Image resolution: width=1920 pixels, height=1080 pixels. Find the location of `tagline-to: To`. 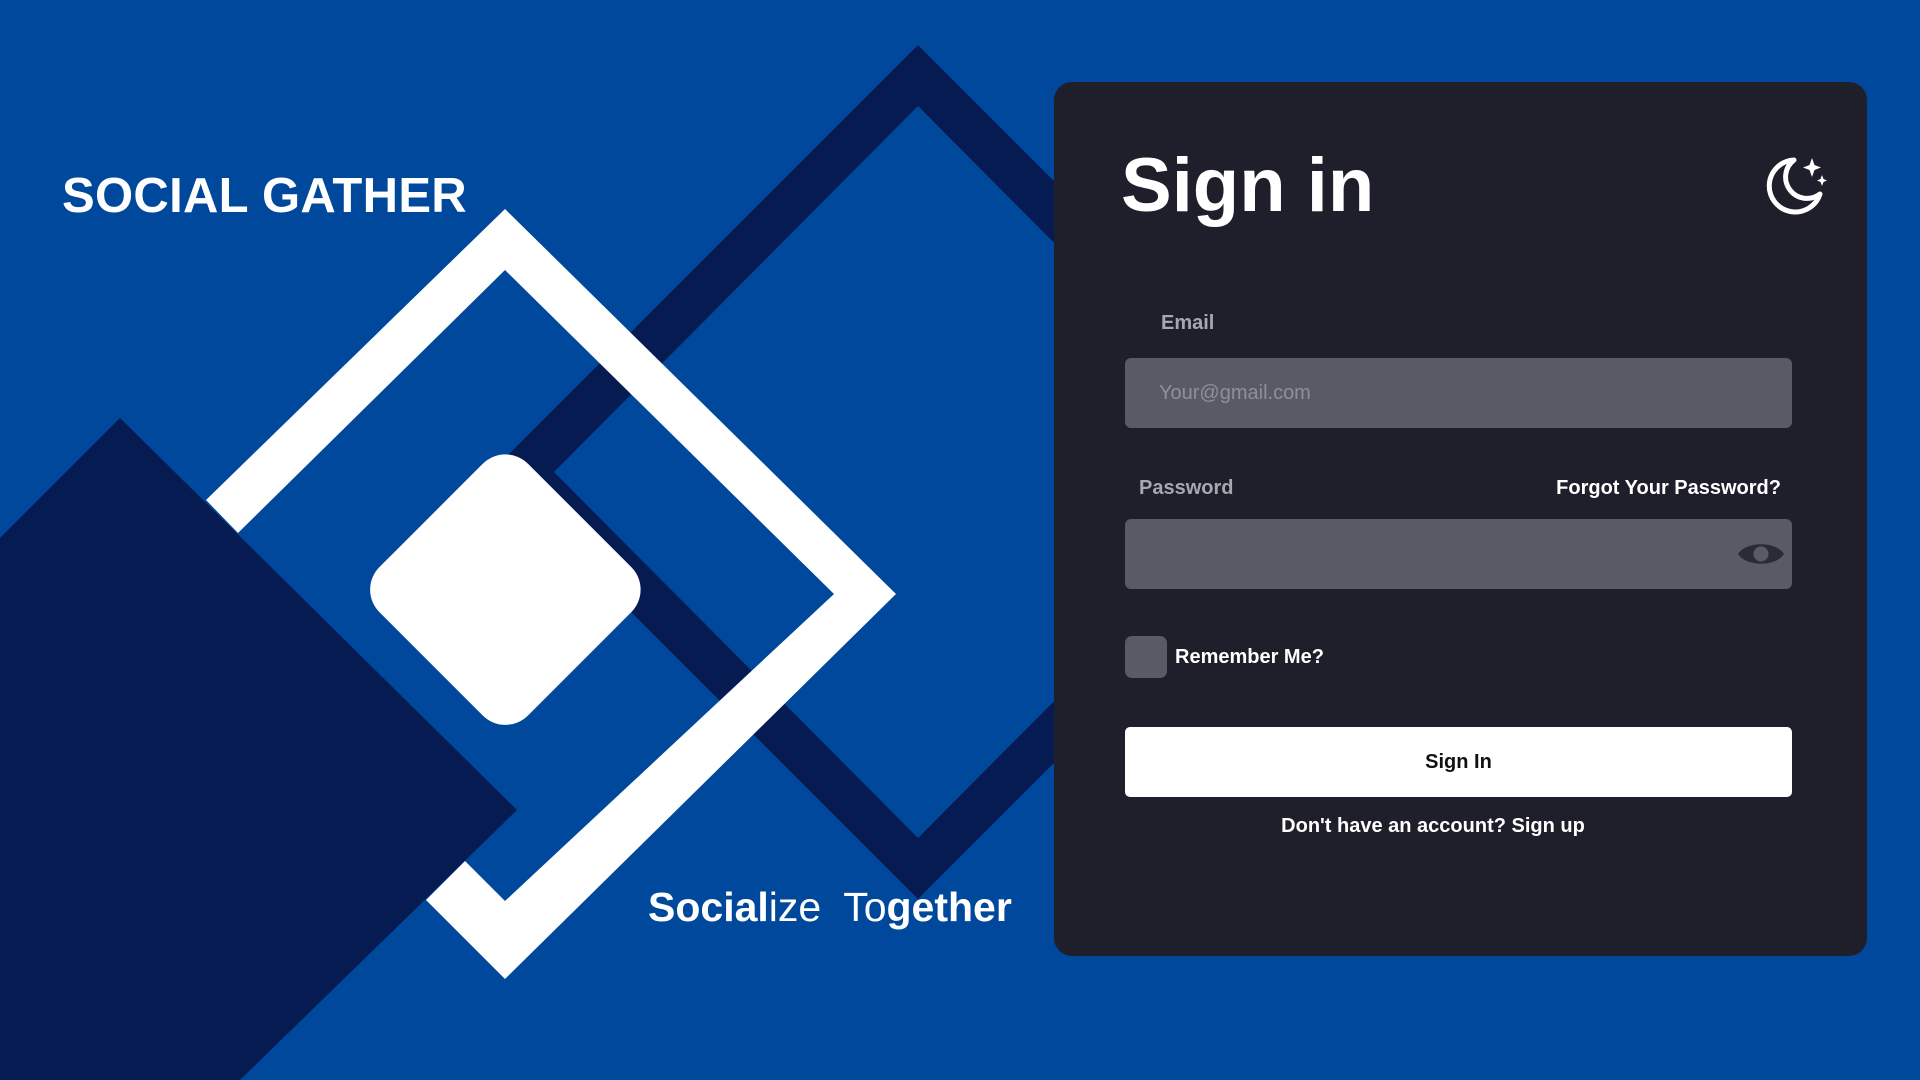

tagline-to: To is located at coordinates (865, 907).